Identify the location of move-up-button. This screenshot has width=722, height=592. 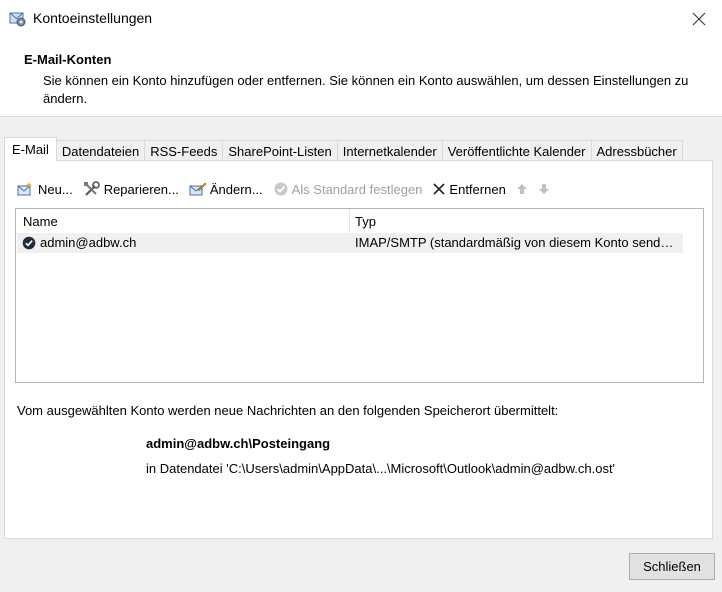
(522, 189).